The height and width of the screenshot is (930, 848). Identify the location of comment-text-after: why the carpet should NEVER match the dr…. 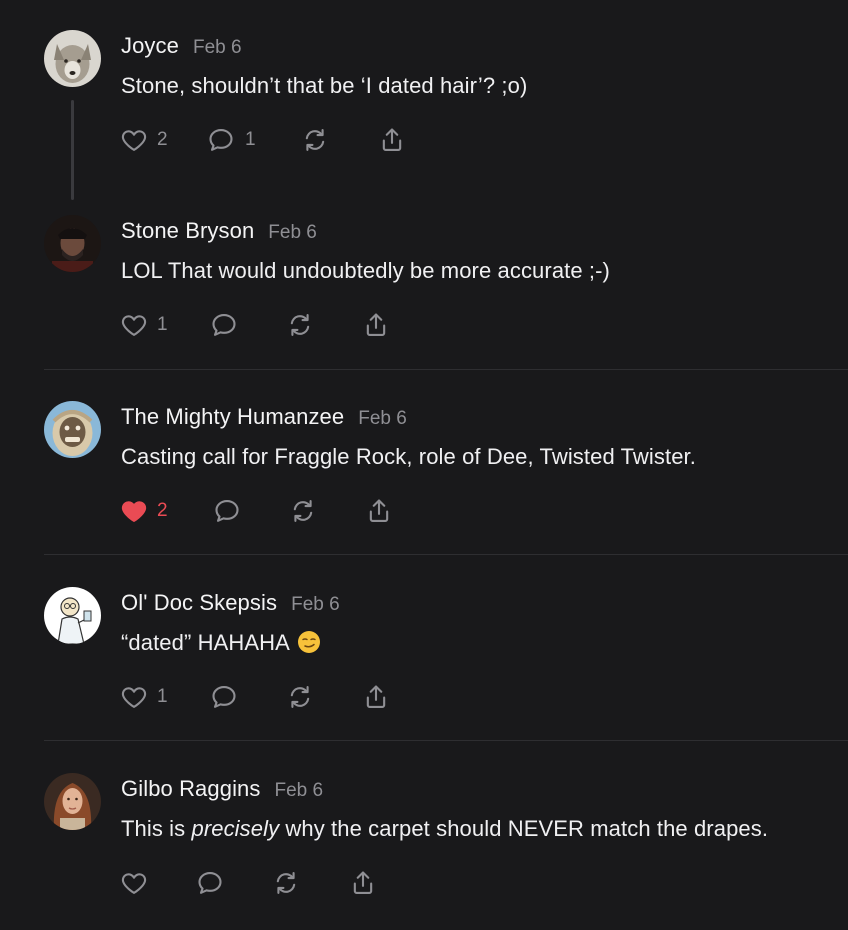
(524, 828).